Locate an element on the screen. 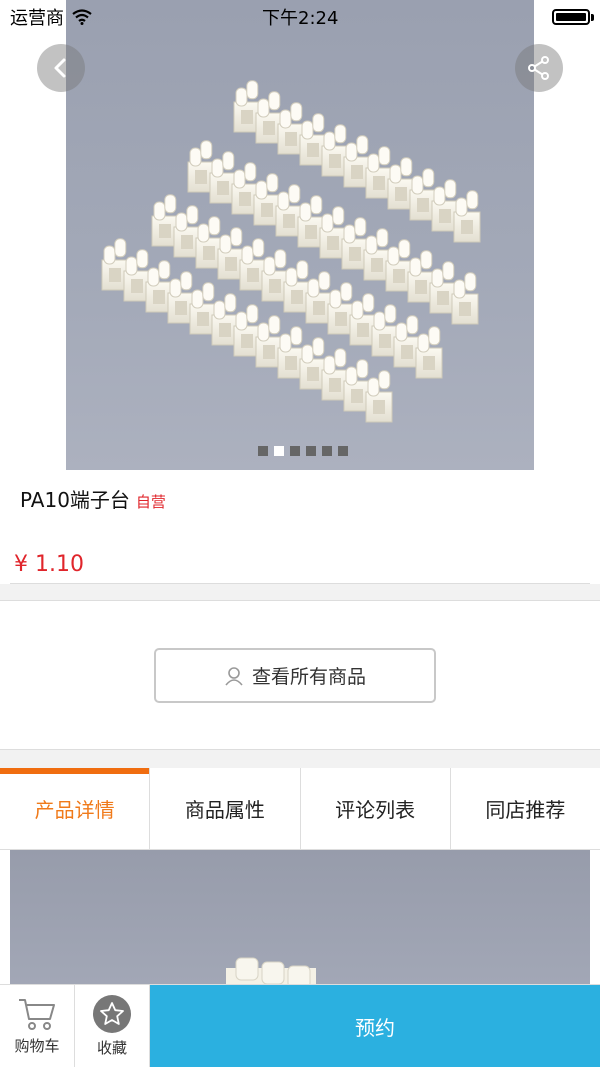 This screenshot has width=600, height=1067. favorite-label: 收藏 is located at coordinates (111, 1047).